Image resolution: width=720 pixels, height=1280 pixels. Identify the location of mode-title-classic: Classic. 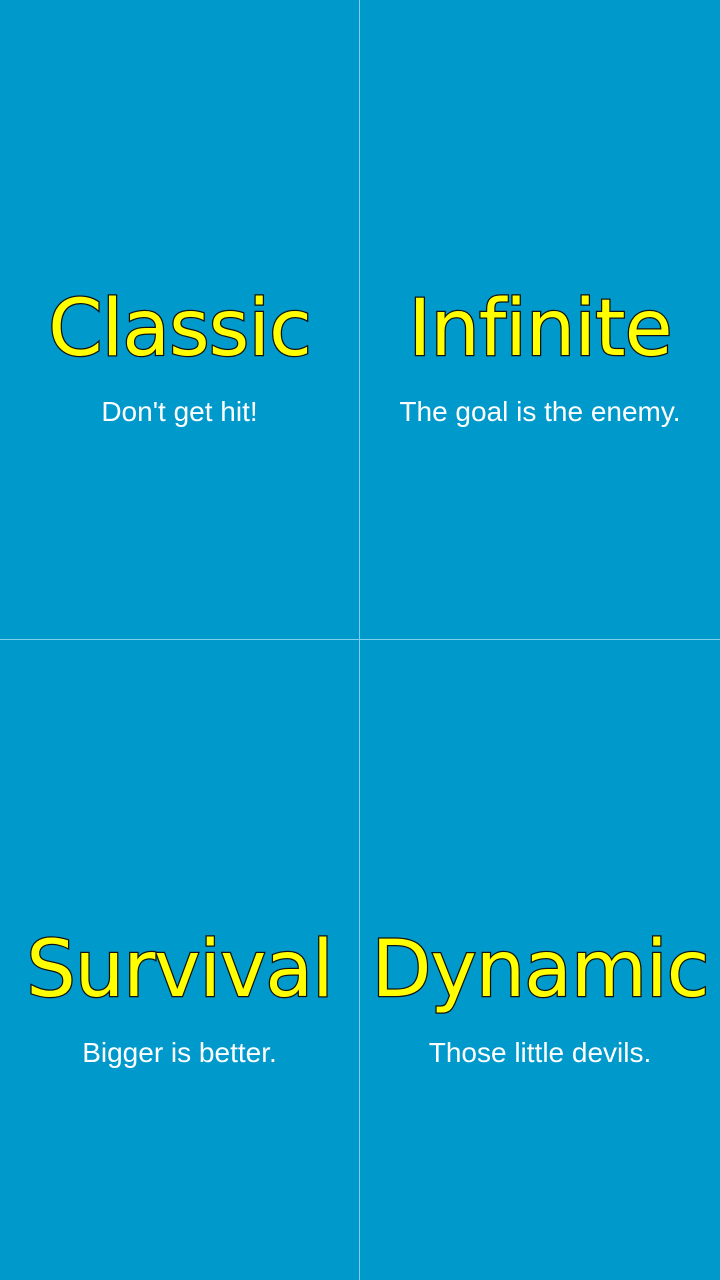
(180, 329).